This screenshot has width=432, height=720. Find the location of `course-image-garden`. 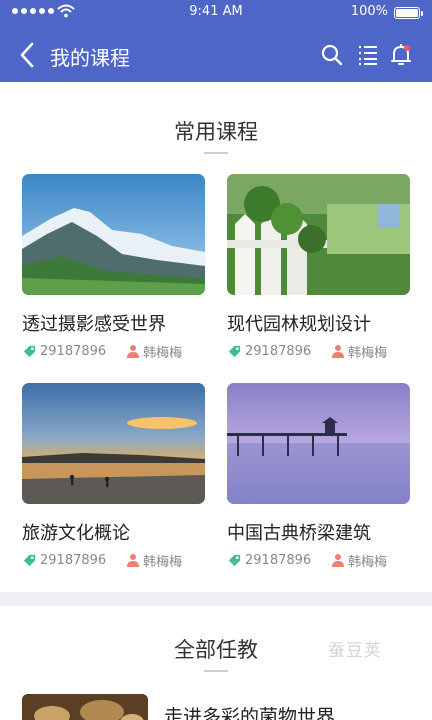

course-image-garden is located at coordinates (318, 234).